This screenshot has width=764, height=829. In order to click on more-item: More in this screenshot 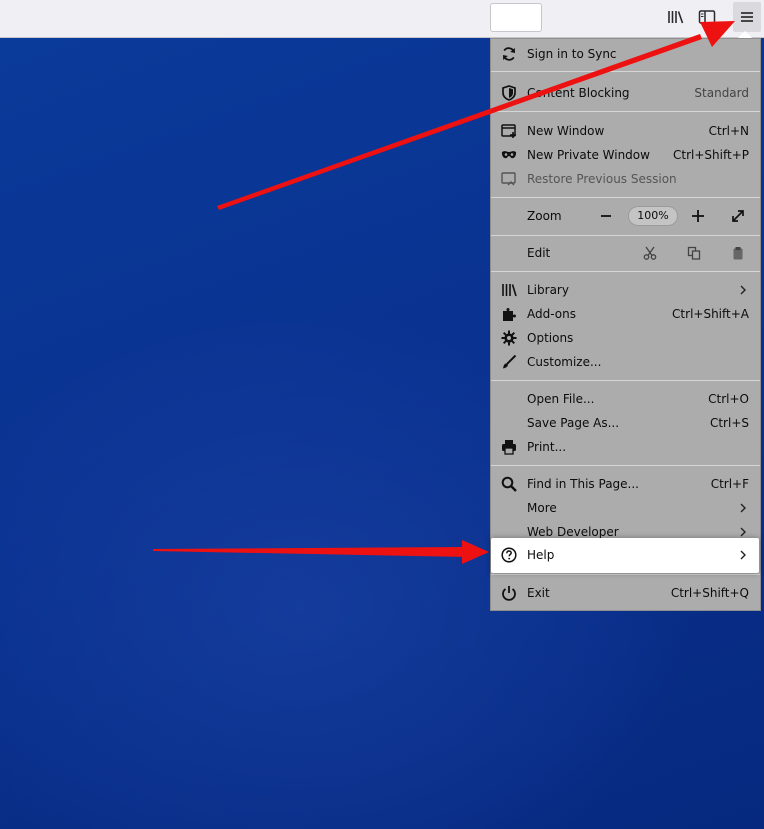, I will do `click(625, 508)`.